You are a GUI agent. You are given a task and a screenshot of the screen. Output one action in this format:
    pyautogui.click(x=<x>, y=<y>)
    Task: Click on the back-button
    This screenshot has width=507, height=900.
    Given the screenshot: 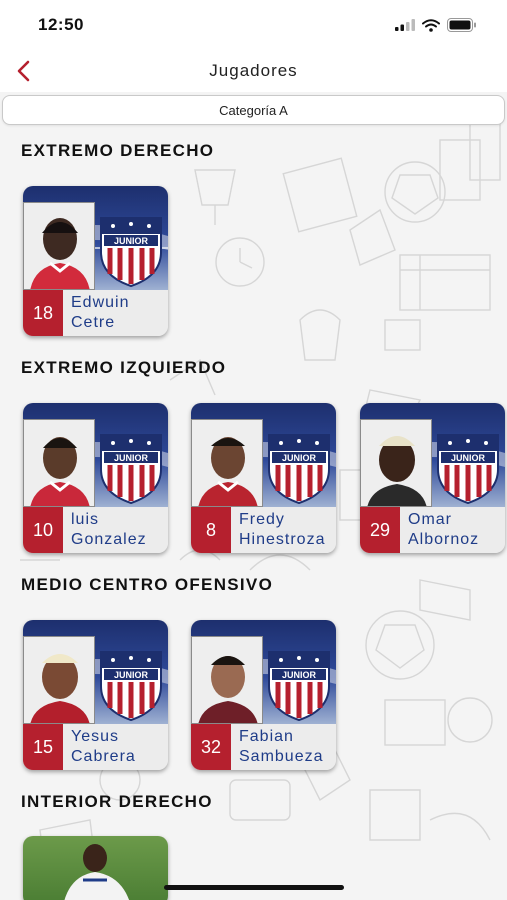 What is the action you would take?
    pyautogui.click(x=23, y=71)
    